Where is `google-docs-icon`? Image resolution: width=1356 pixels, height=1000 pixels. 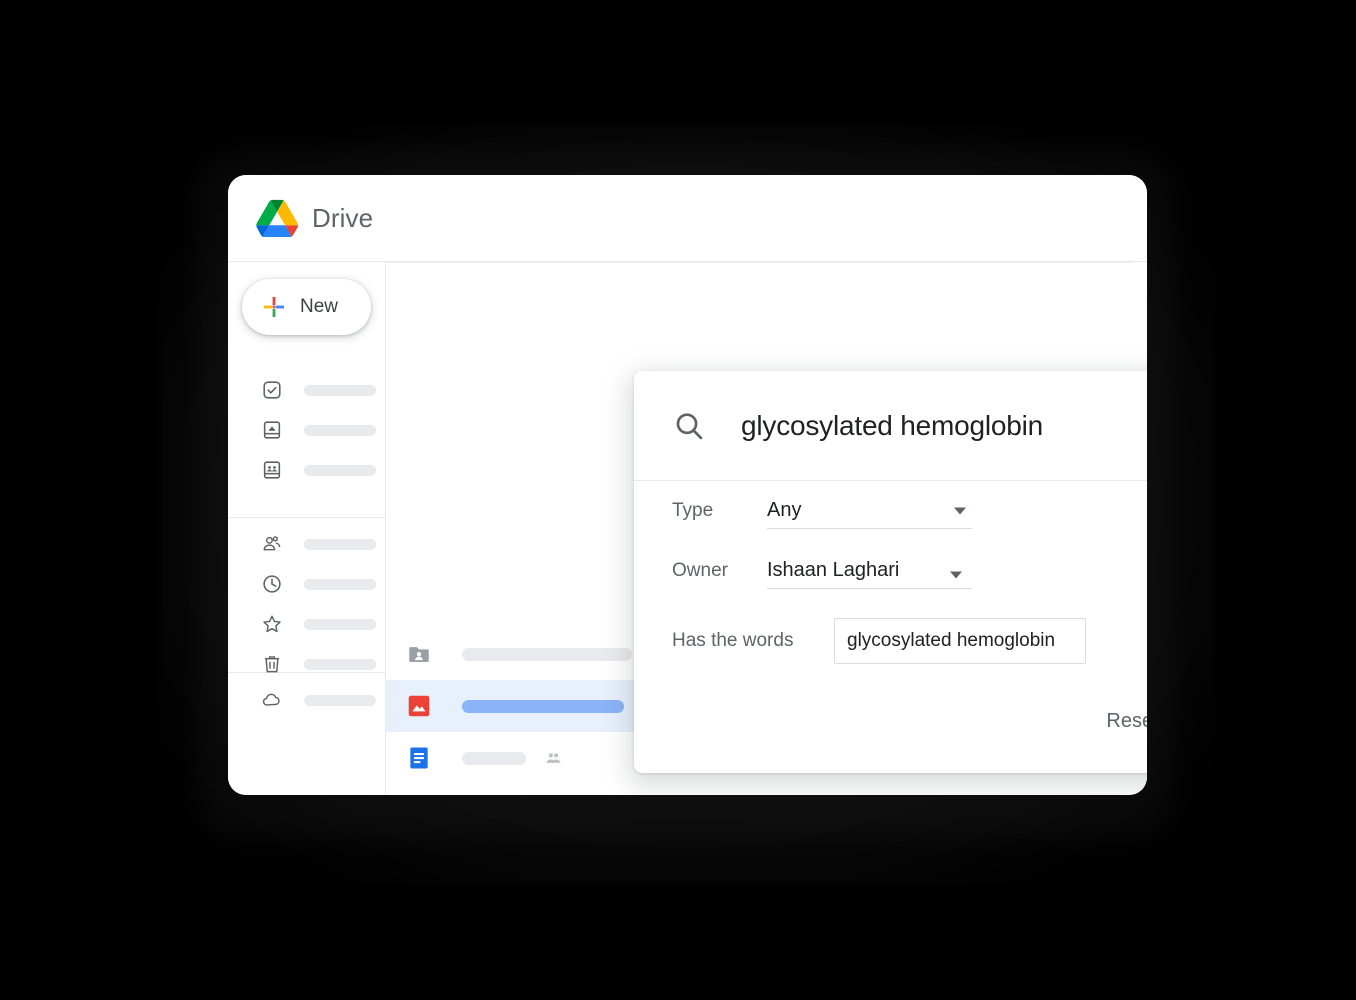 google-docs-icon is located at coordinates (419, 758).